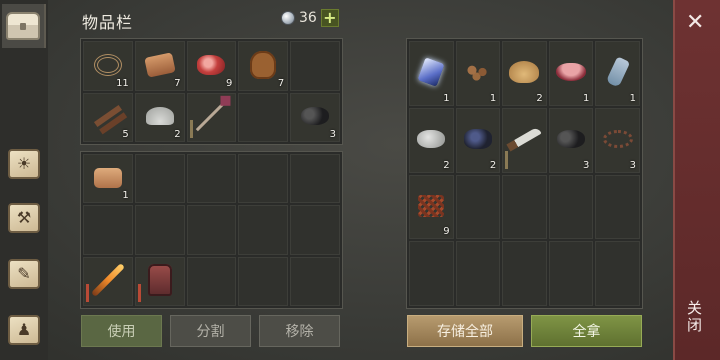 This screenshot has height=360, width=720. What do you see at coordinates (108, 22) in the screenshot?
I see `page-title: 物品栏` at bounding box center [108, 22].